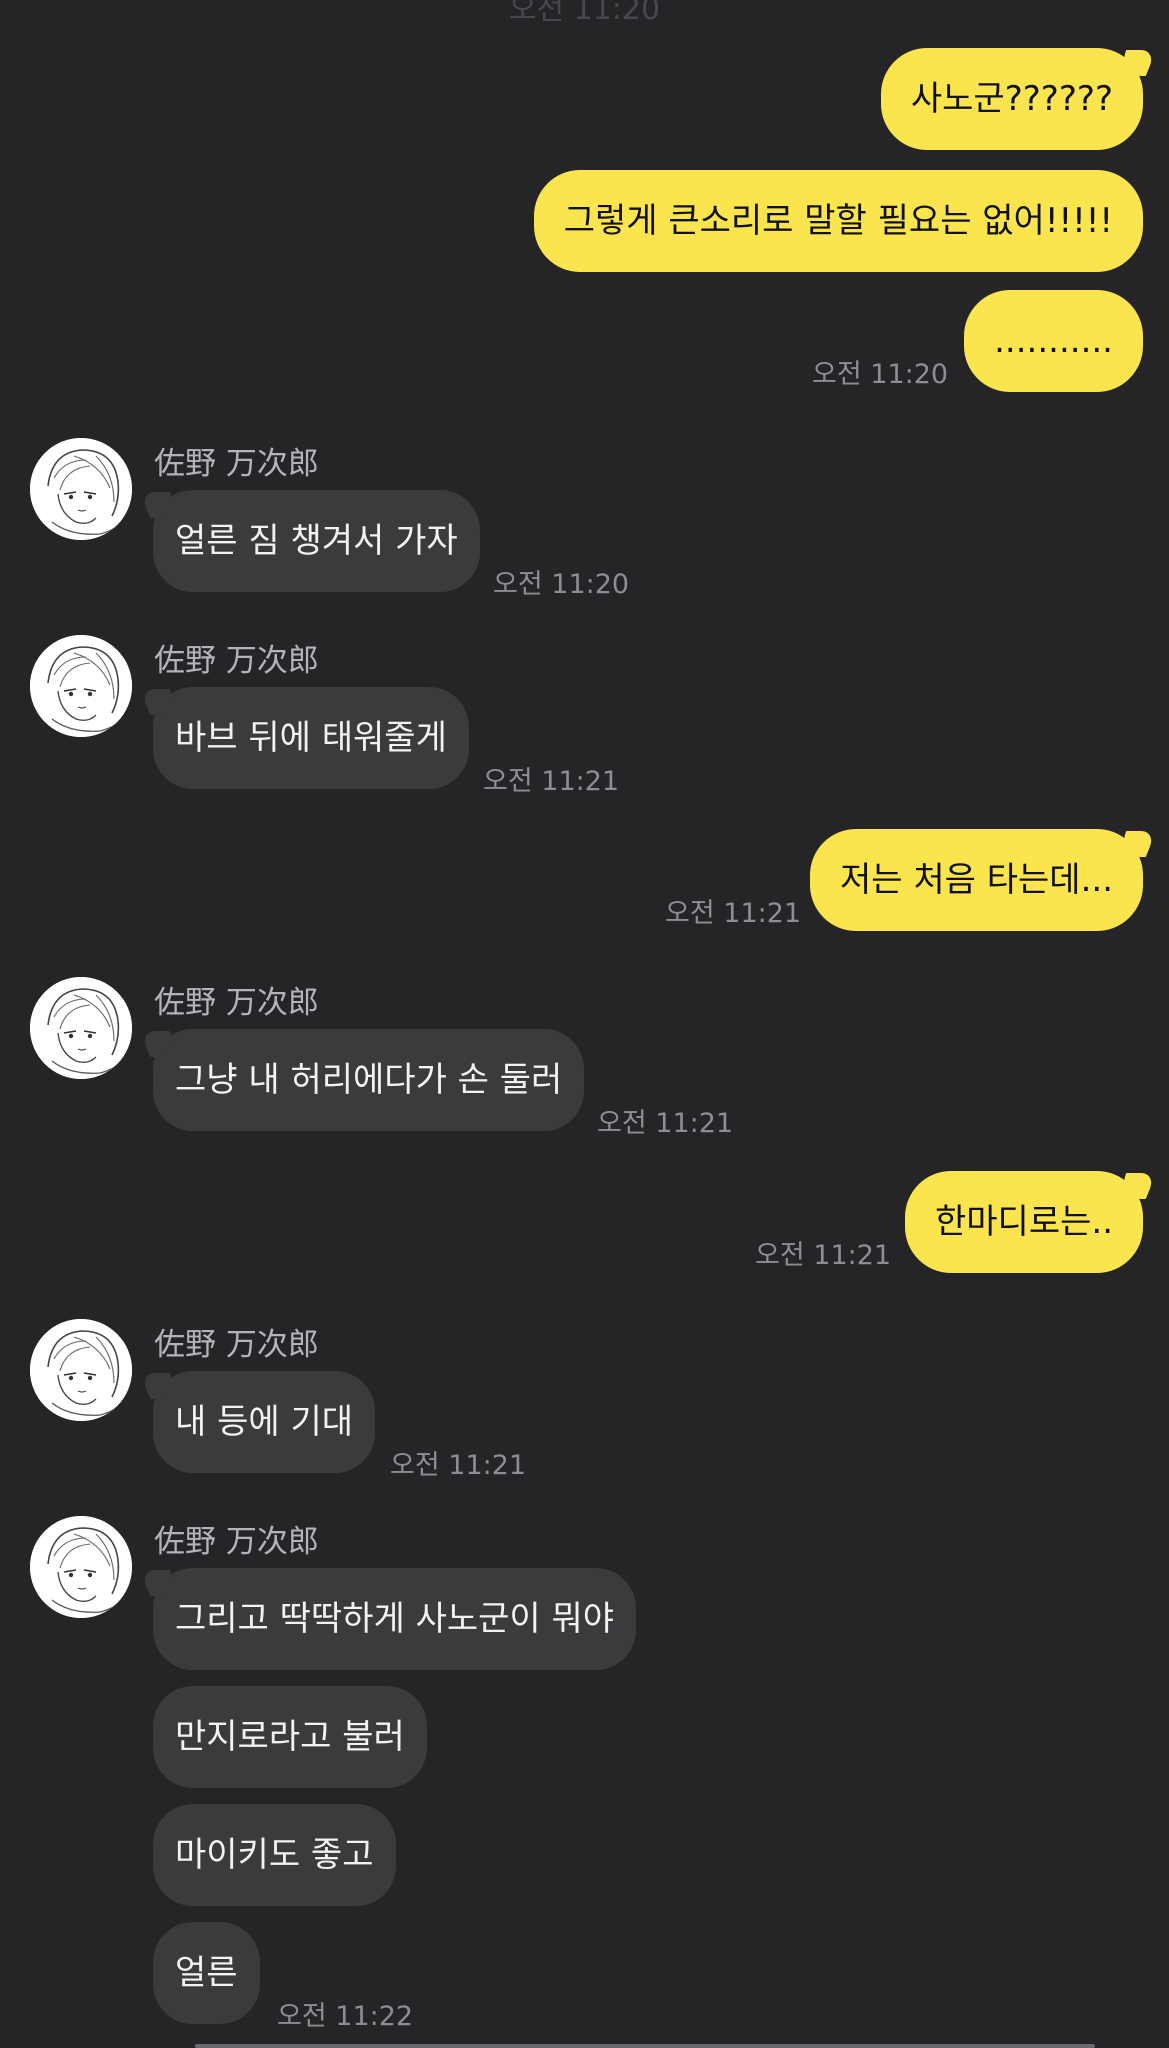  I want to click on outgoing-message-bubble: 그렇게 큰소리로 말할 필요는 없어!!!!!, so click(838, 221).